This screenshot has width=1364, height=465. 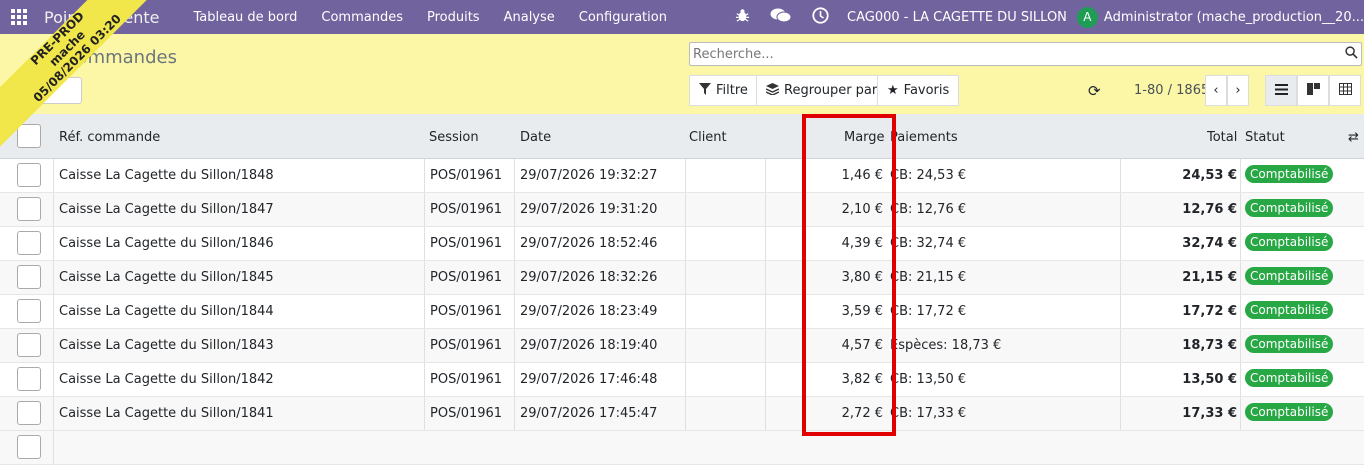 What do you see at coordinates (589, 209) in the screenshot?
I see `cell-date: 29/07/2026 19:31:20` at bounding box center [589, 209].